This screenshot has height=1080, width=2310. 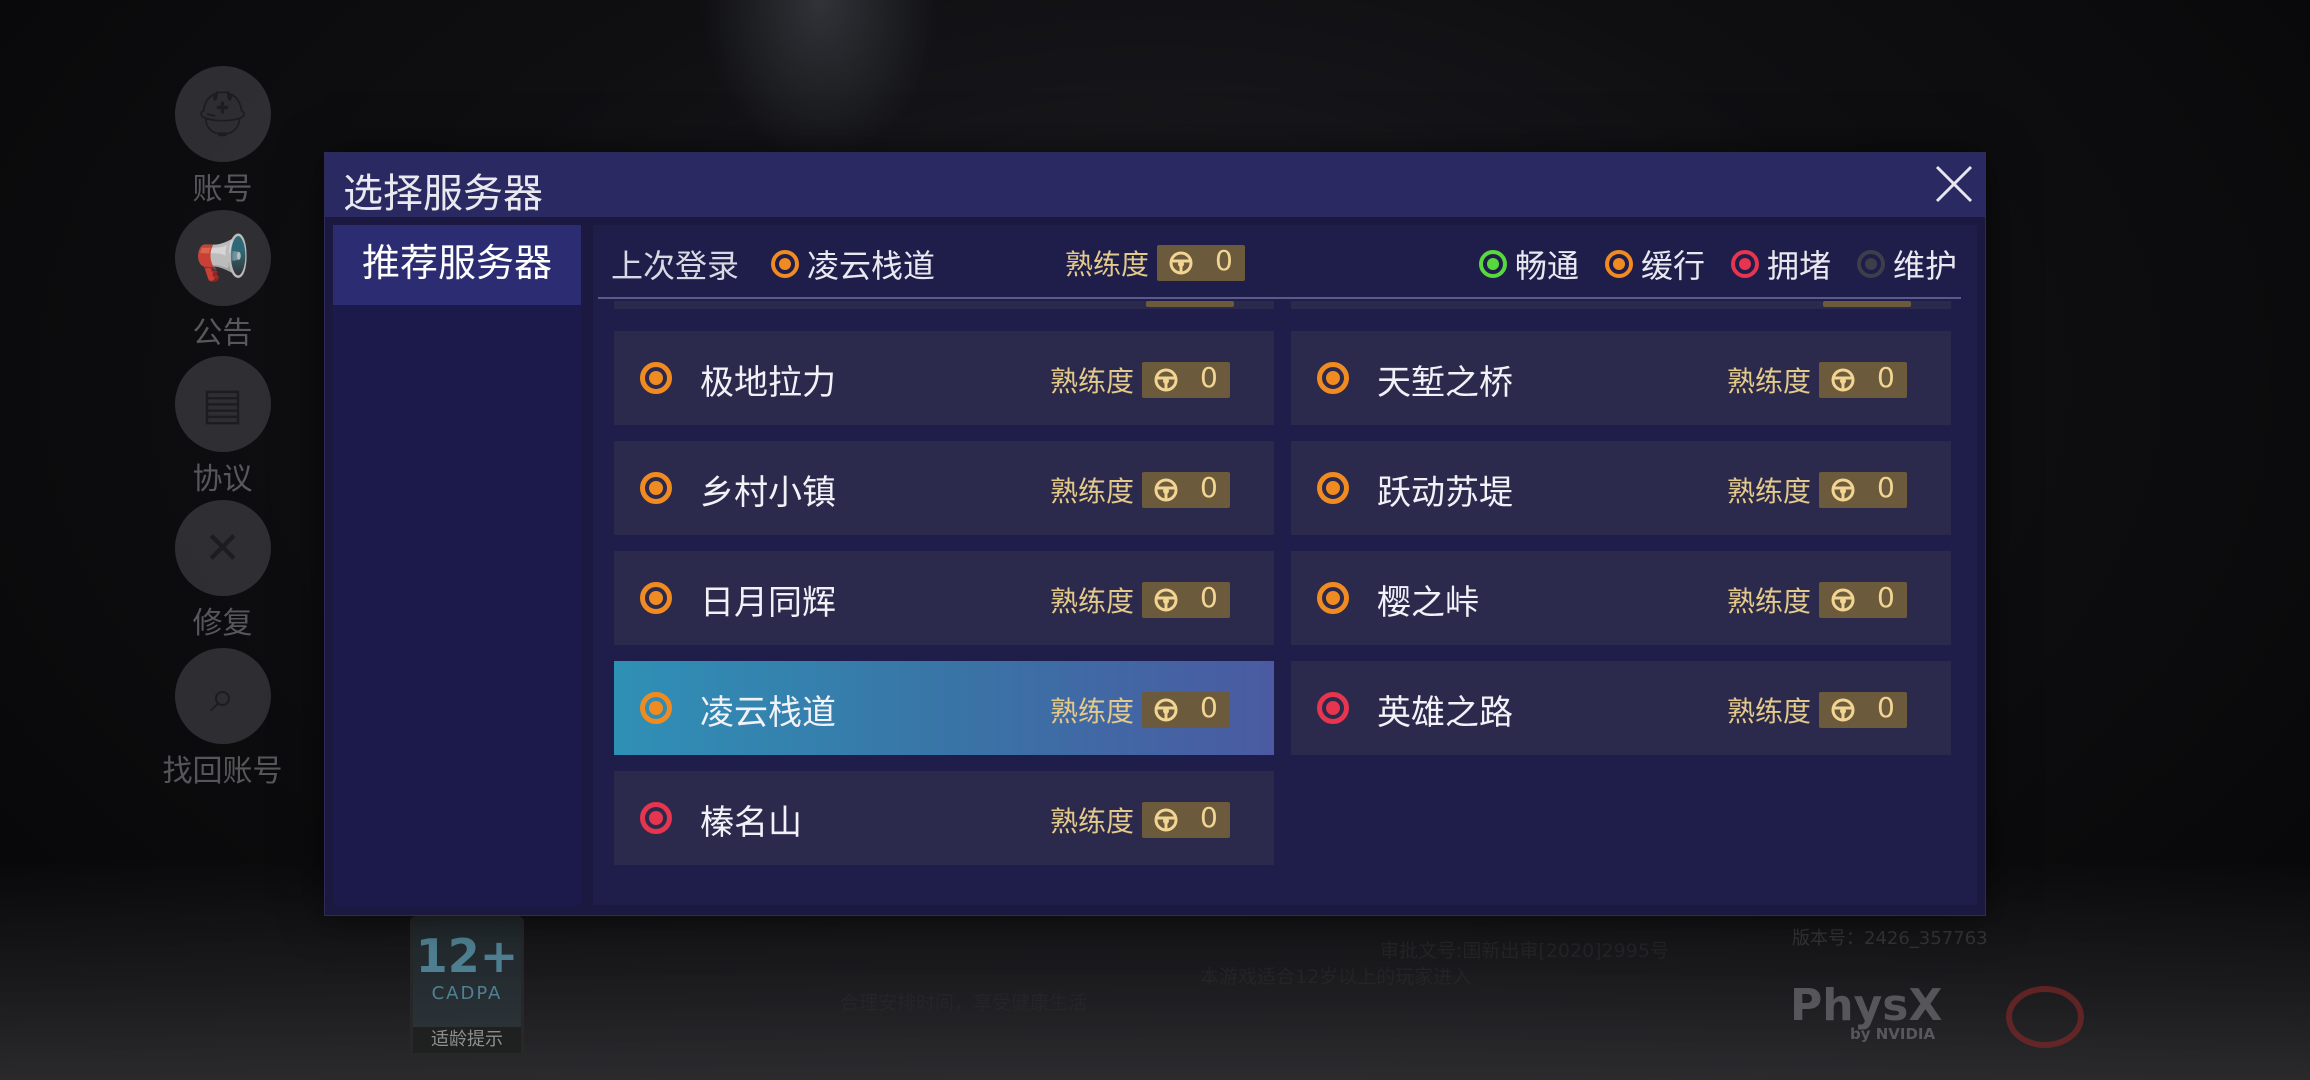 What do you see at coordinates (1445, 383) in the screenshot?
I see `server-name: 天堑之桥` at bounding box center [1445, 383].